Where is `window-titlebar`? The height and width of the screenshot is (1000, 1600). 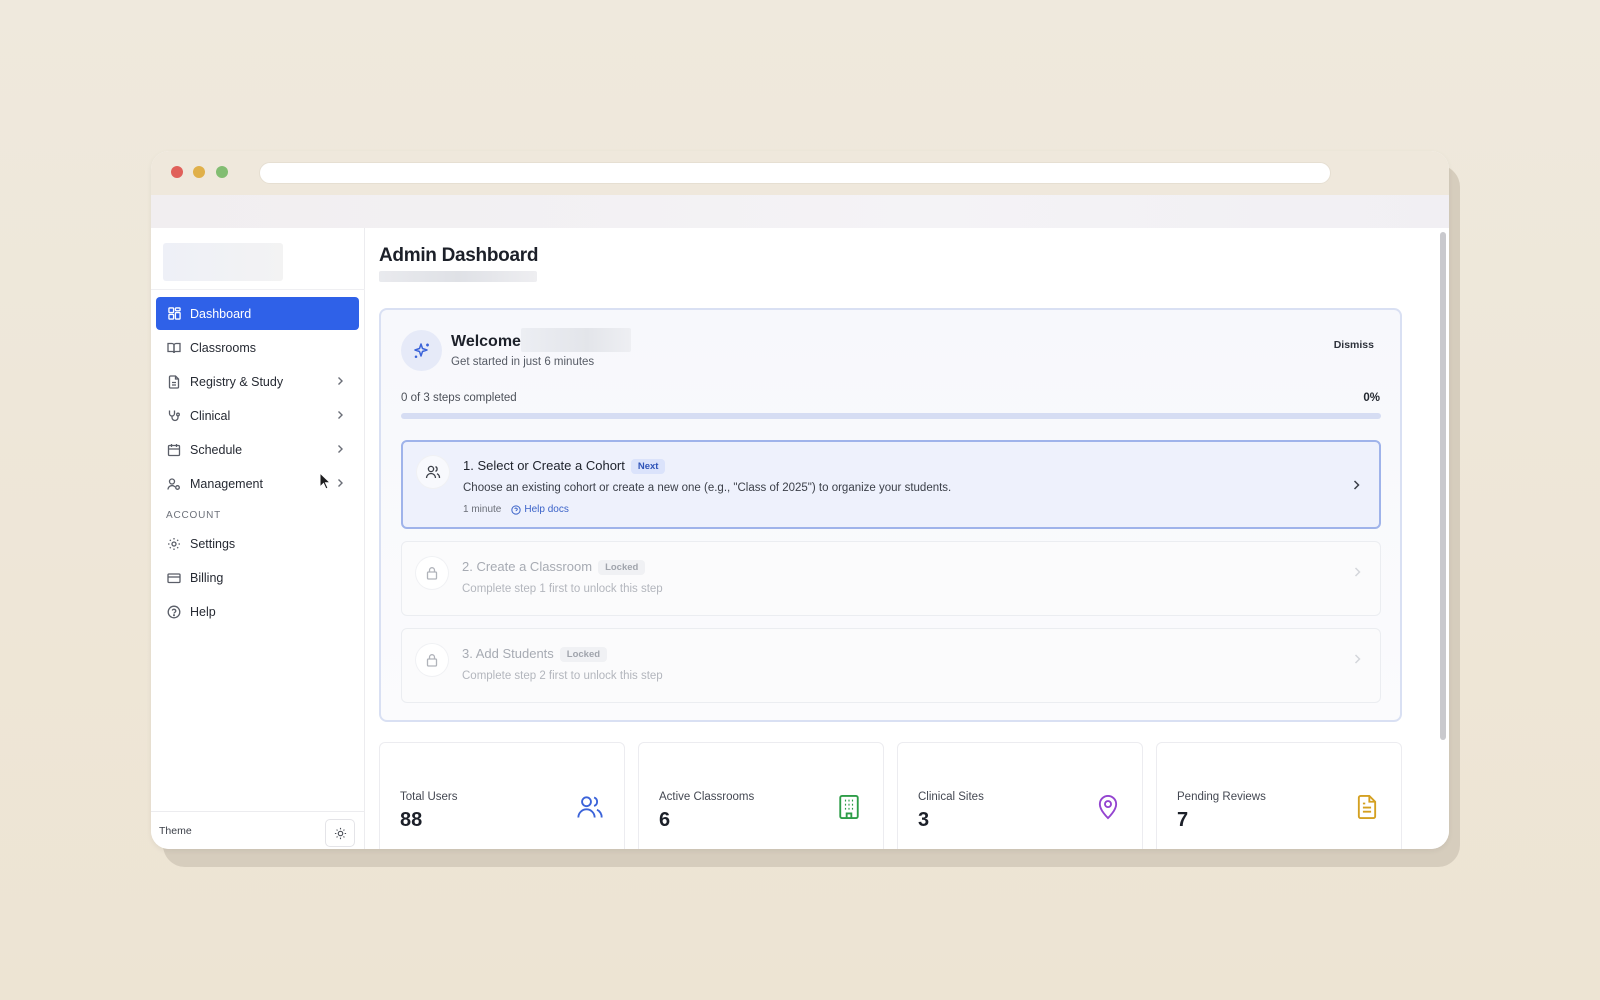
window-titlebar is located at coordinates (800, 173).